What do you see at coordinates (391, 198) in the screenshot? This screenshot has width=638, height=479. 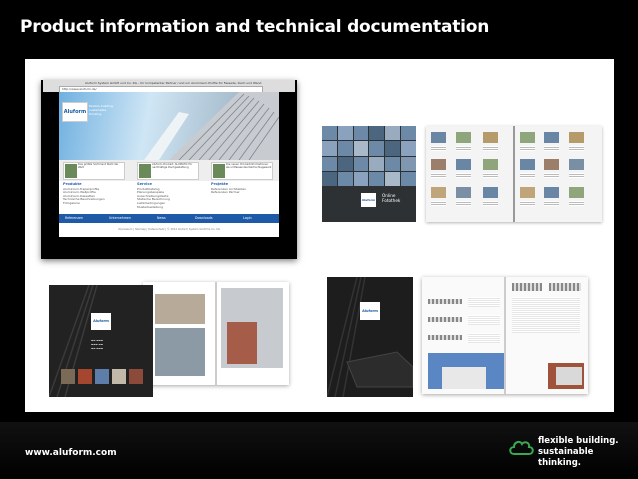 I see `fotothek-title: Online Fotothek` at bounding box center [391, 198].